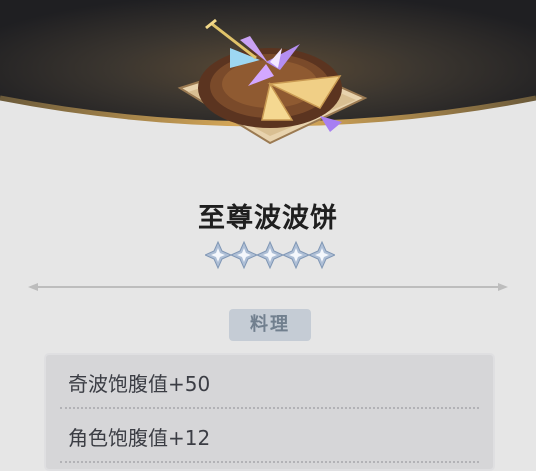 Image resolution: width=536 pixels, height=471 pixels. I want to click on effect-row: 角色饱腹值+12, so click(269, 436).